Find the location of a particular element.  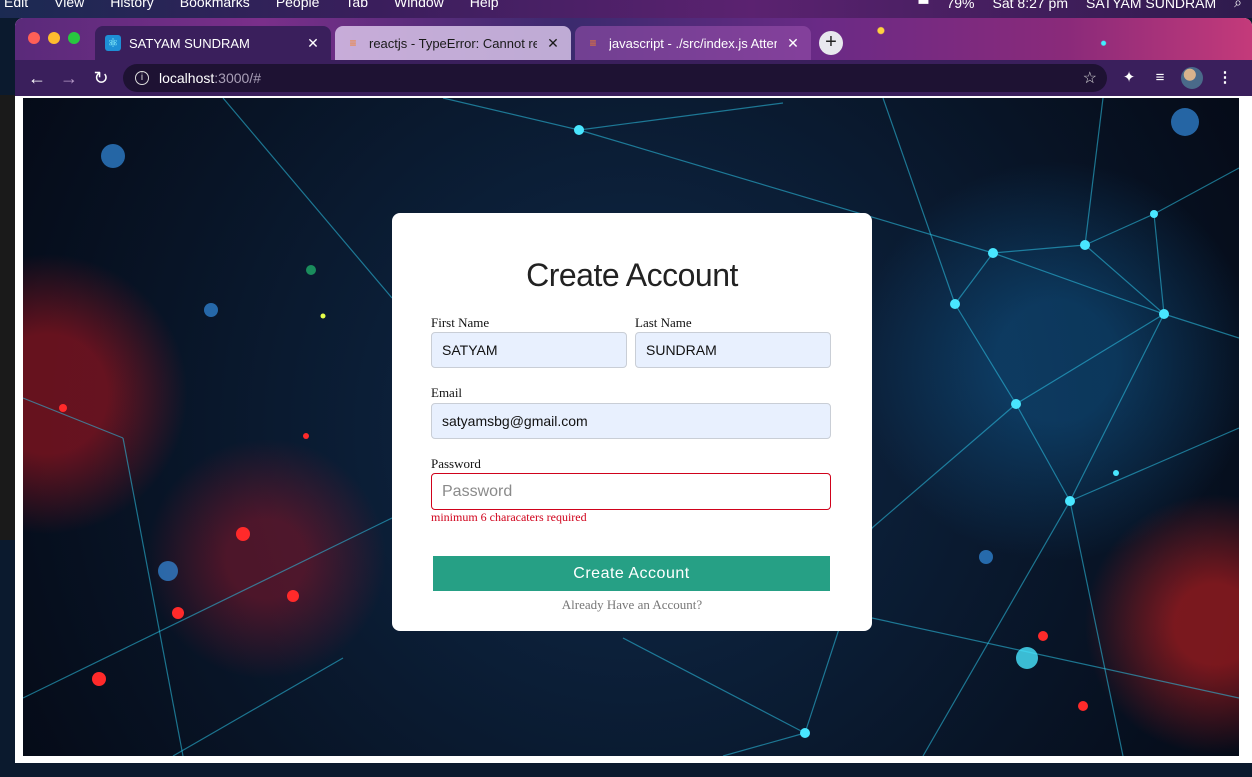

tab-reactjs-question: ≡ reactjs - TypeError: Cannot rea ✕ is located at coordinates (453, 43).